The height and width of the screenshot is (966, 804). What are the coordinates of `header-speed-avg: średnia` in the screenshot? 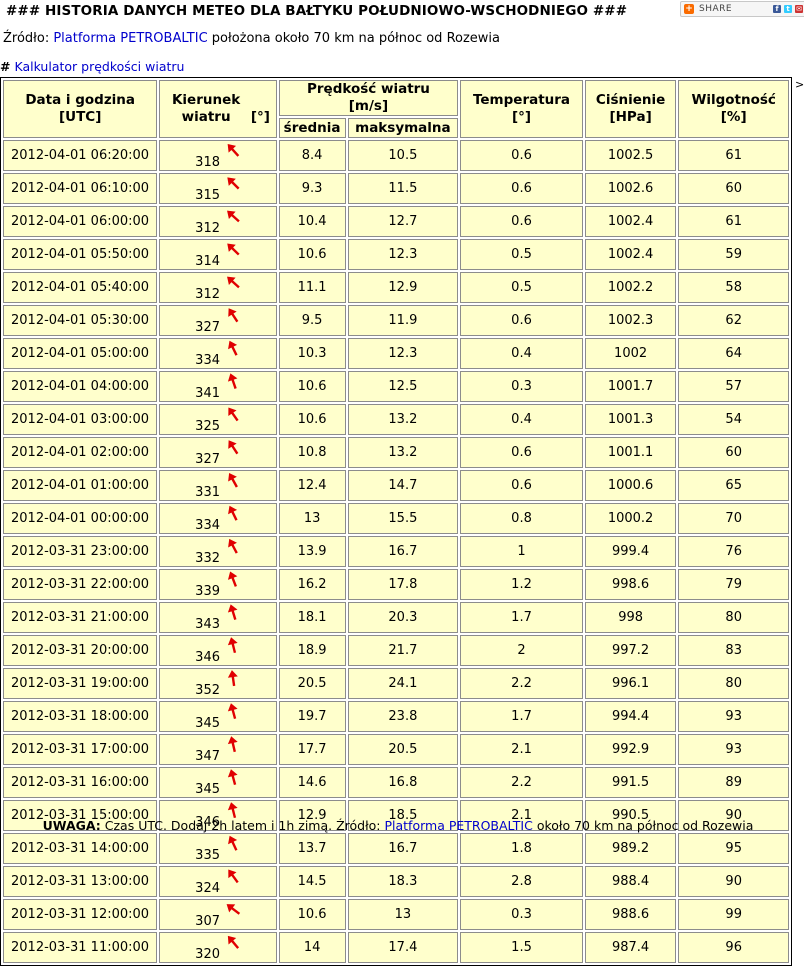 It's located at (312, 128).